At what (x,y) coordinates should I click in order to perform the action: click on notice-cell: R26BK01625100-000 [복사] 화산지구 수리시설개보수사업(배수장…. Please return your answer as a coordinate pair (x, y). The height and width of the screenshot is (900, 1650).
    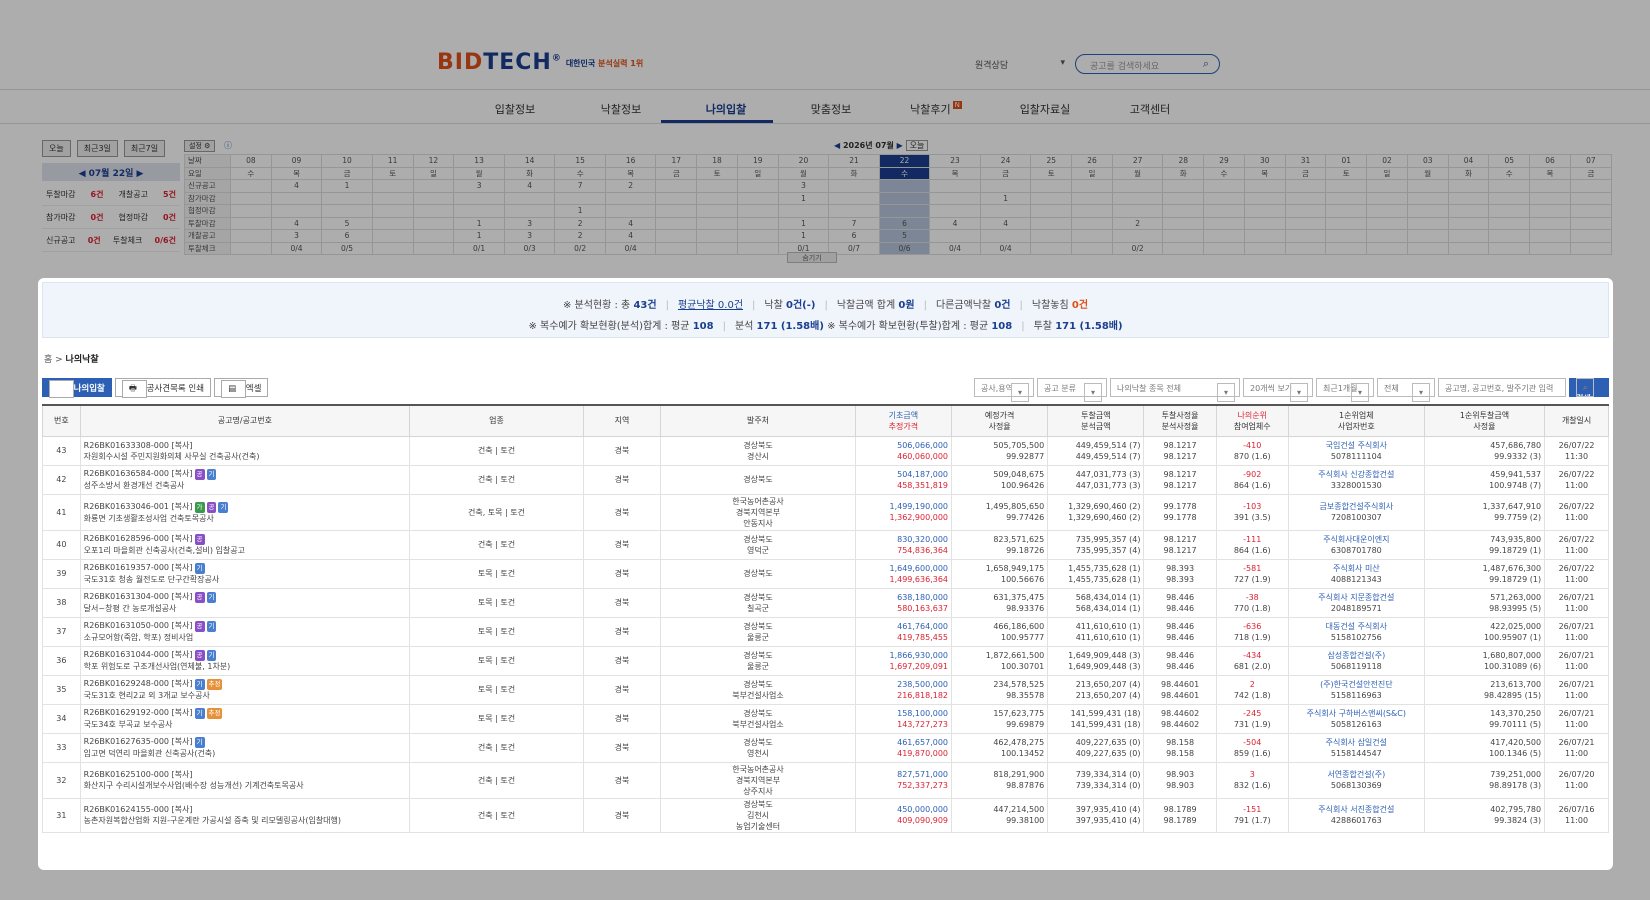
    Looking at the image, I should click on (245, 780).